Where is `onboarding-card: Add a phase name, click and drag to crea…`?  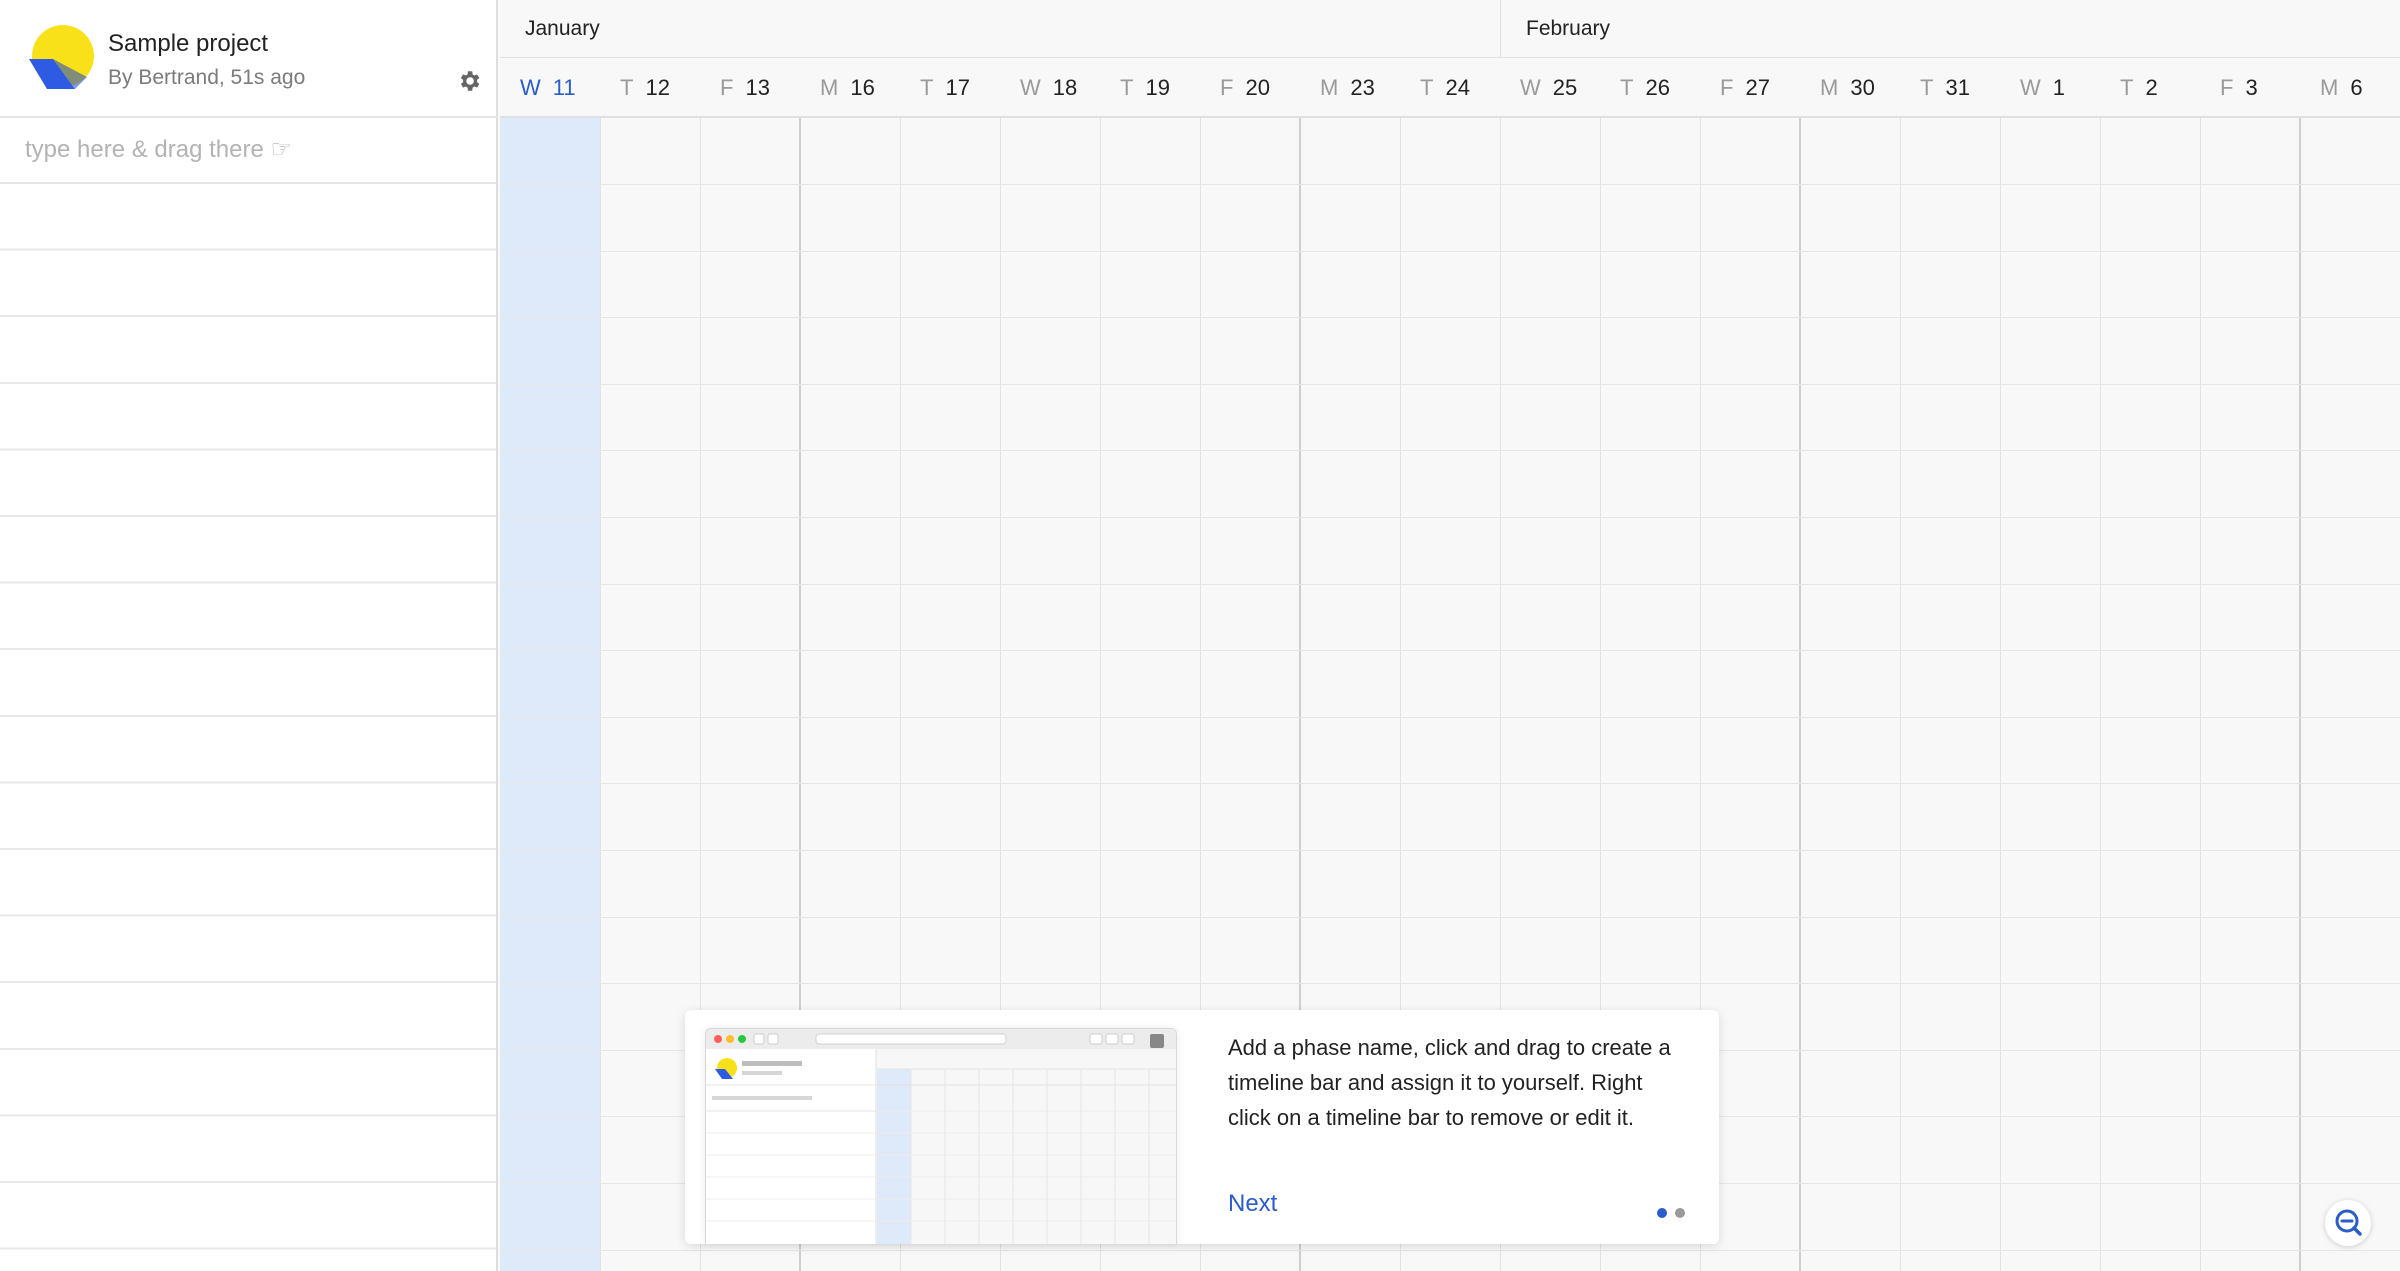
onboarding-card: Add a phase name, click and drag to crea… is located at coordinates (1202, 1127).